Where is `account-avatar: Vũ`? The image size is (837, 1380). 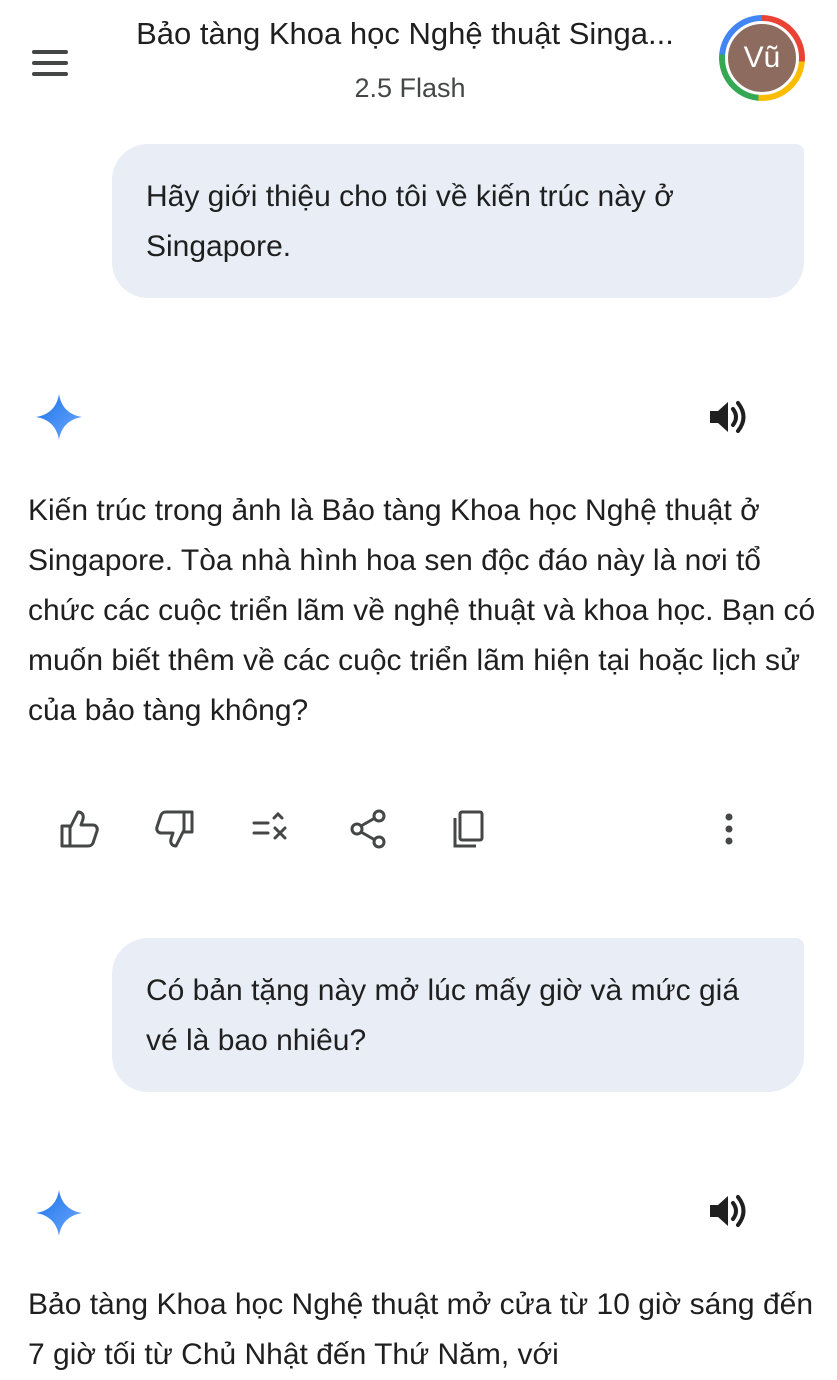 account-avatar: Vũ is located at coordinates (762, 58).